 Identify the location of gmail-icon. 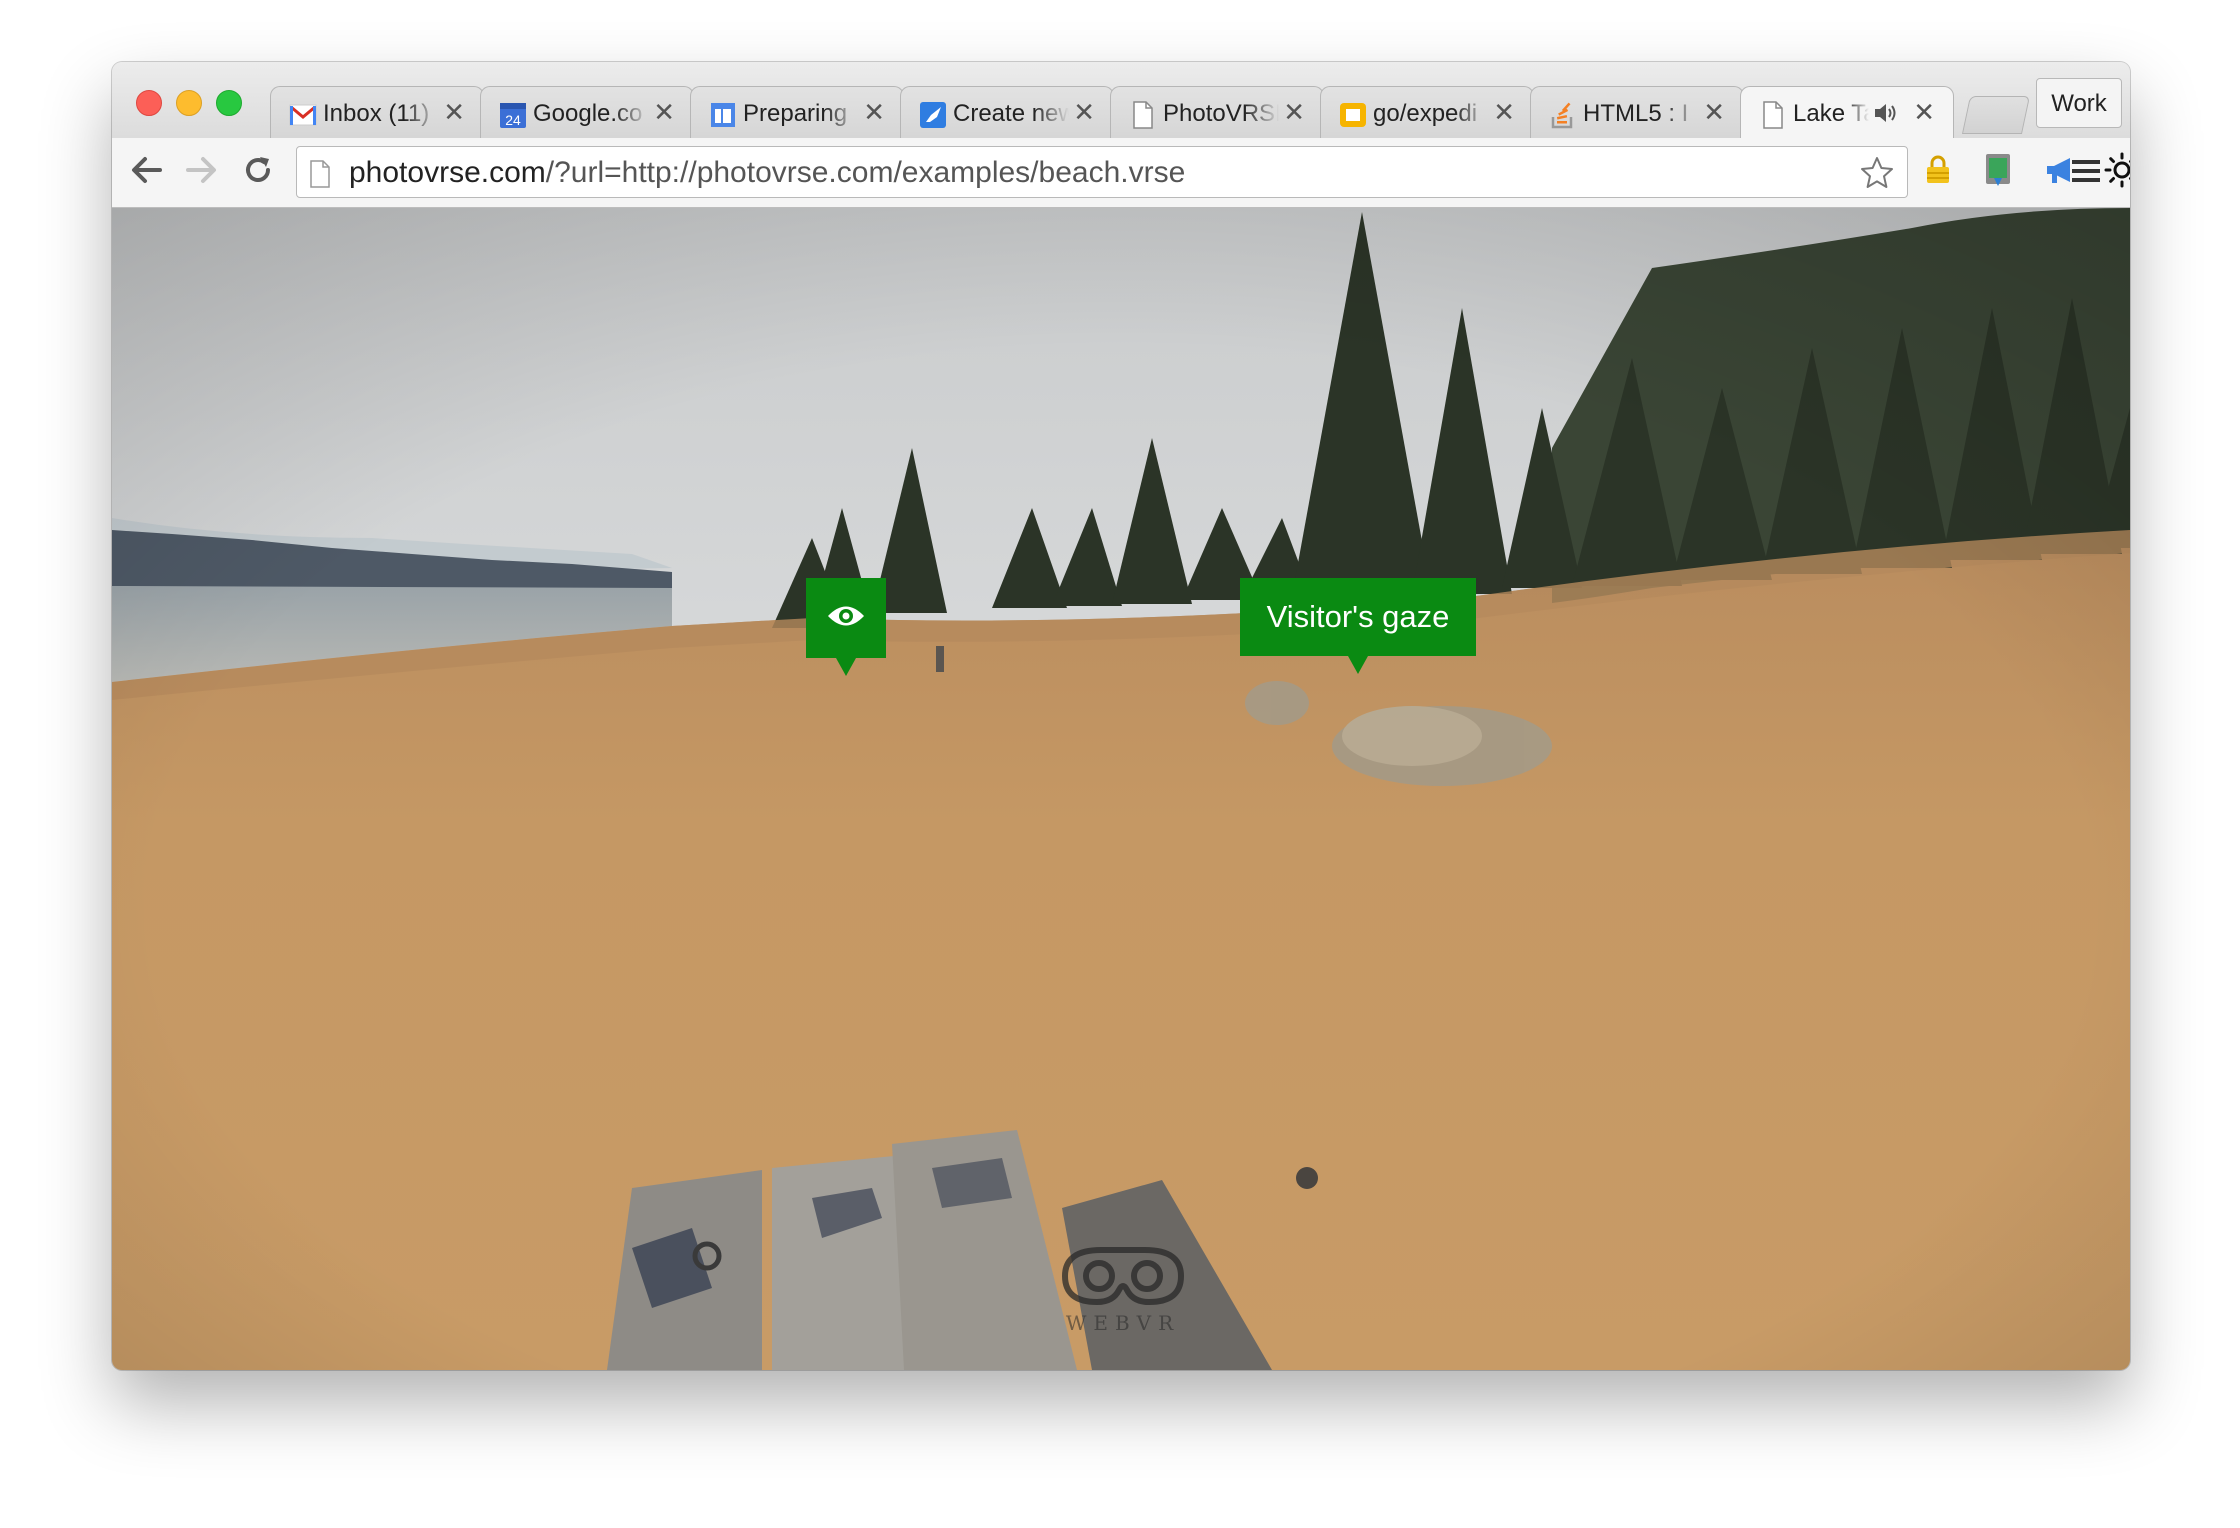
(303, 115).